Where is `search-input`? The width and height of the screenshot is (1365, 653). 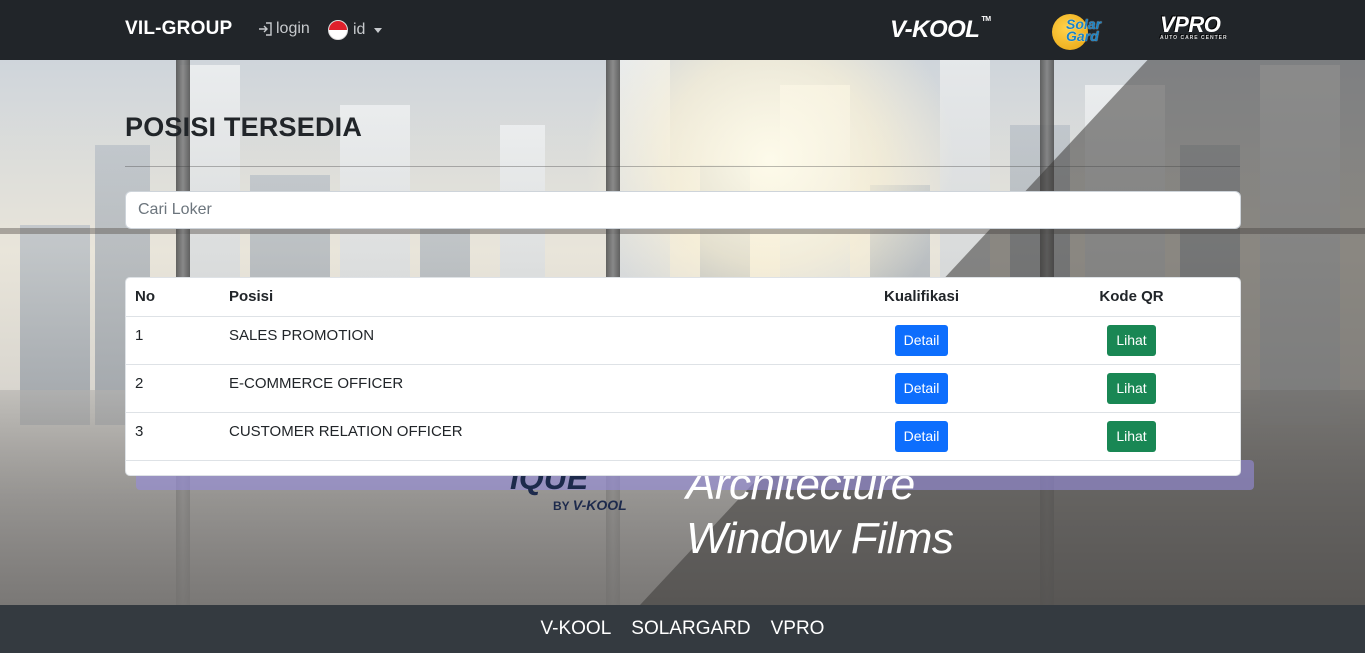
search-input is located at coordinates (683, 210).